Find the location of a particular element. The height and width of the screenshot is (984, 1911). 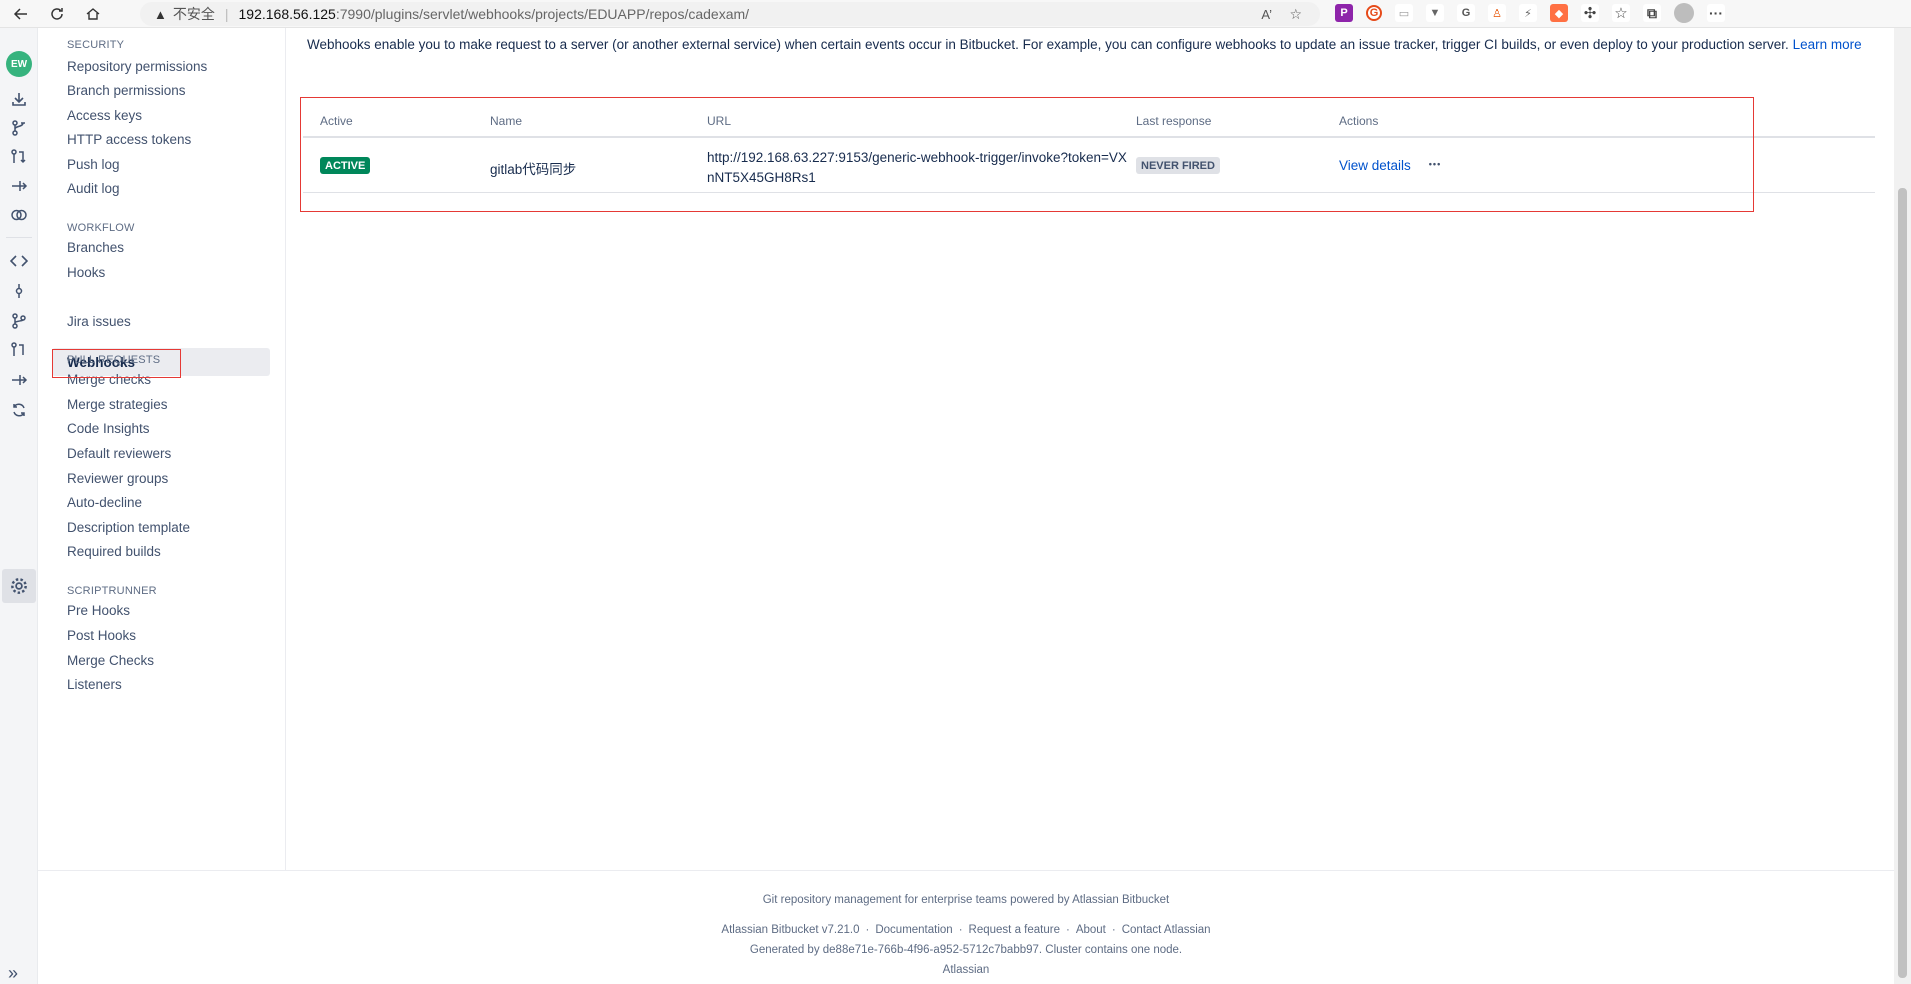

page-scrollbar is located at coordinates (1902, 506).